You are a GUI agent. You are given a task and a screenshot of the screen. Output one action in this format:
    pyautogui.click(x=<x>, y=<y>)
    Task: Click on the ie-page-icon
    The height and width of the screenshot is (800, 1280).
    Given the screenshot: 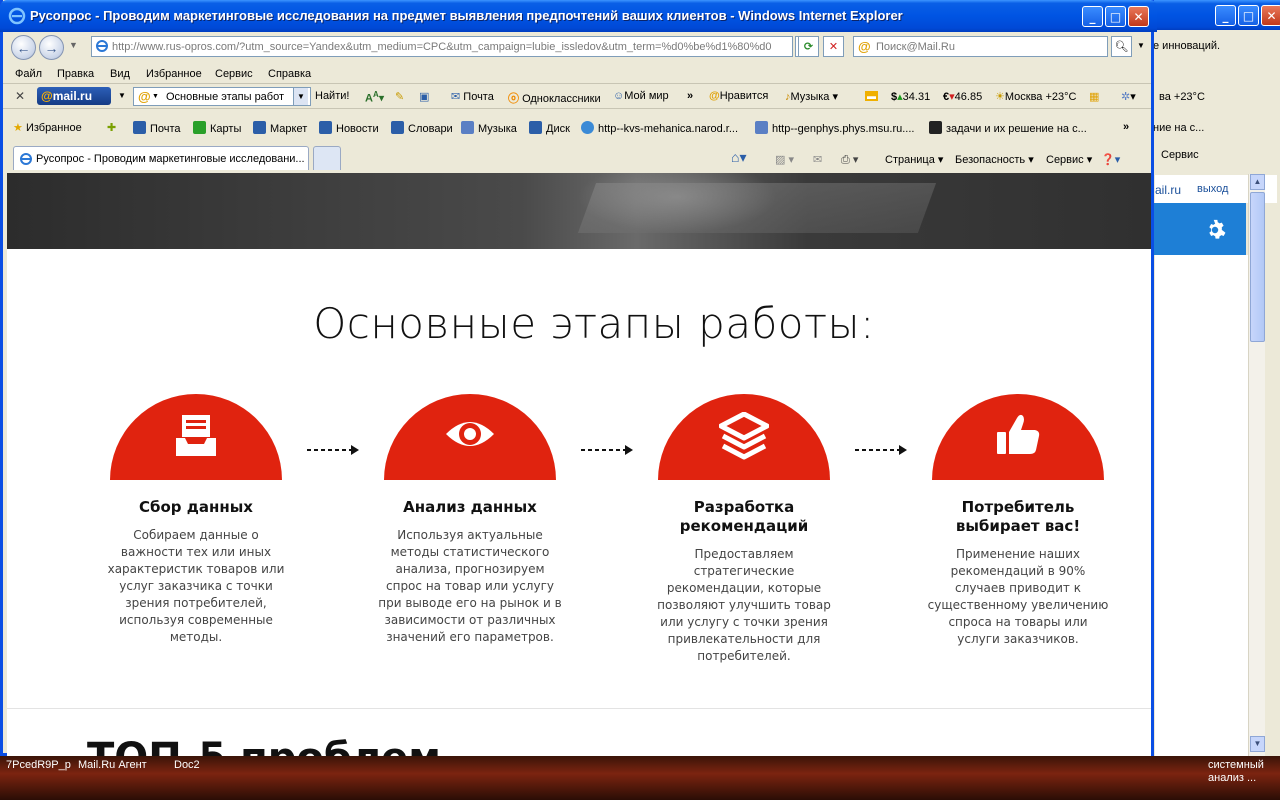 What is the action you would take?
    pyautogui.click(x=587, y=127)
    